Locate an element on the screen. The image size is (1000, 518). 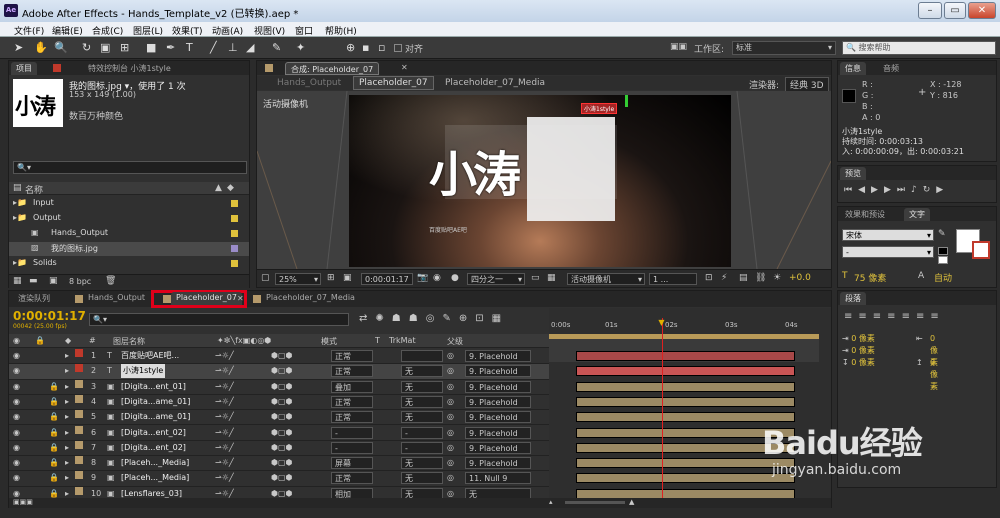
sort-up-icon: ▲ is located at coordinates (218, 188).